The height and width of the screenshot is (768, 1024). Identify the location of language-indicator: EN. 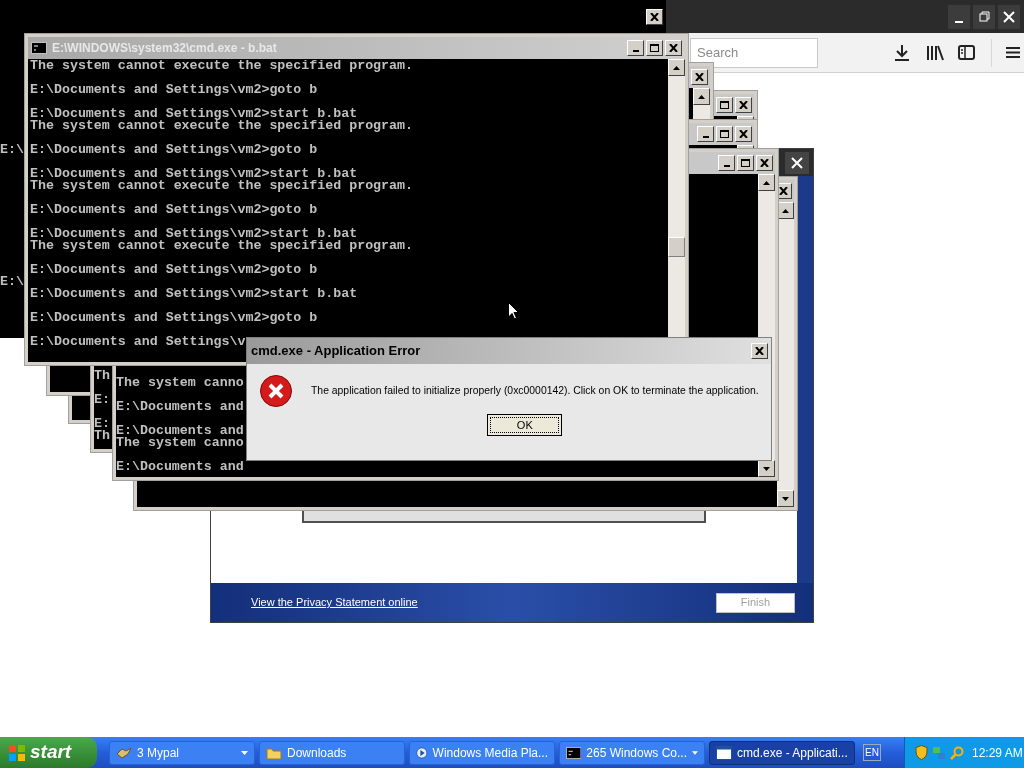
(872, 752).